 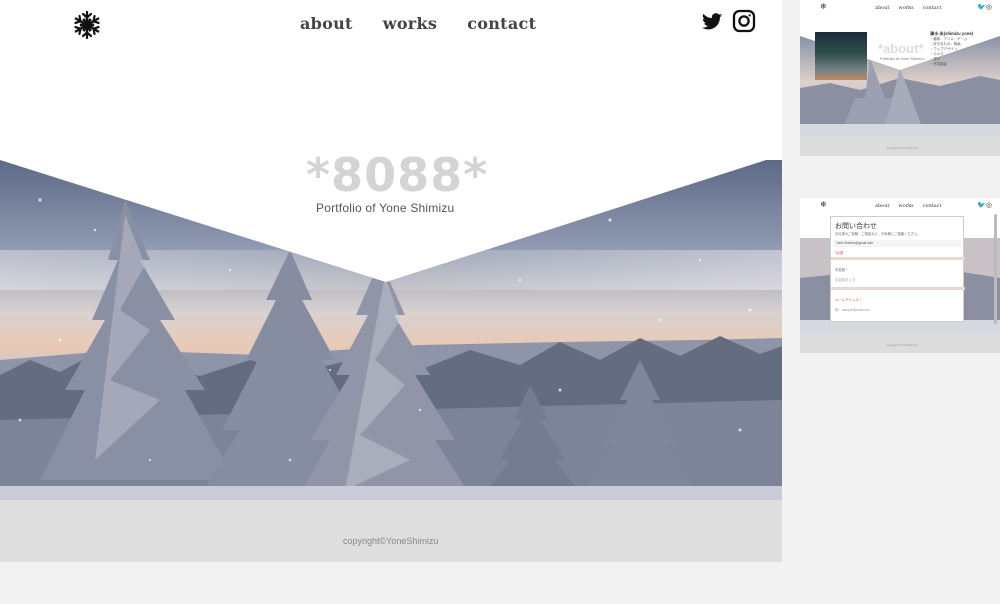 I want to click on profile-line: ・趣味：アニメ、ゲーム, so click(x=949, y=39).